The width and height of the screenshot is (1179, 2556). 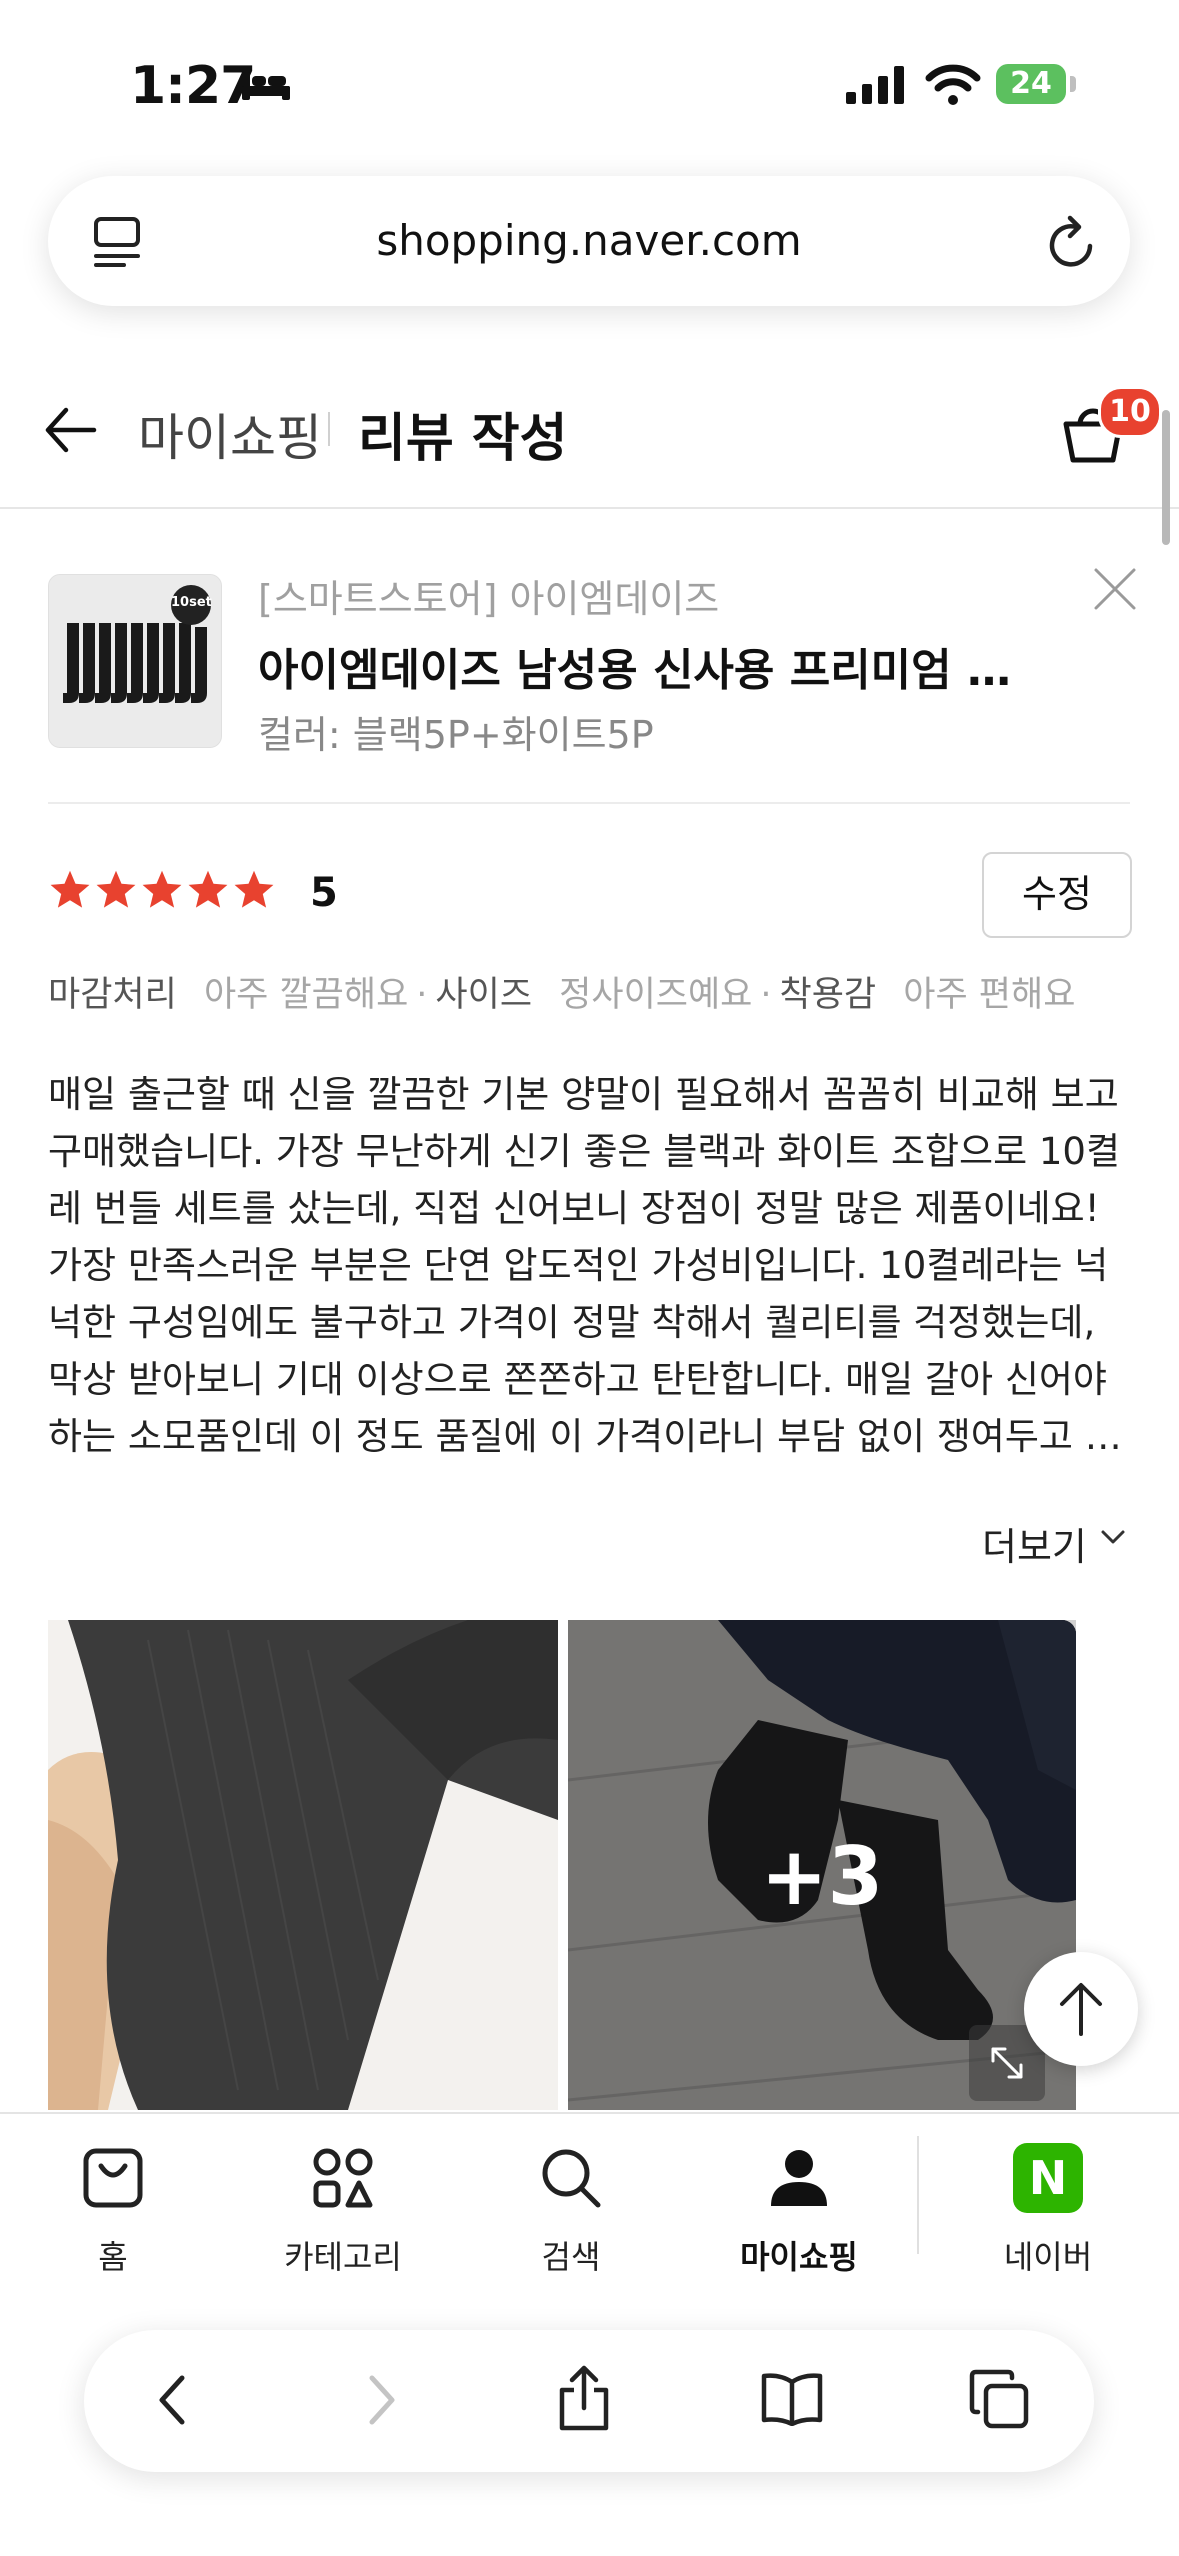 I want to click on tab-category: 카테고리, so click(x=343, y=2208).